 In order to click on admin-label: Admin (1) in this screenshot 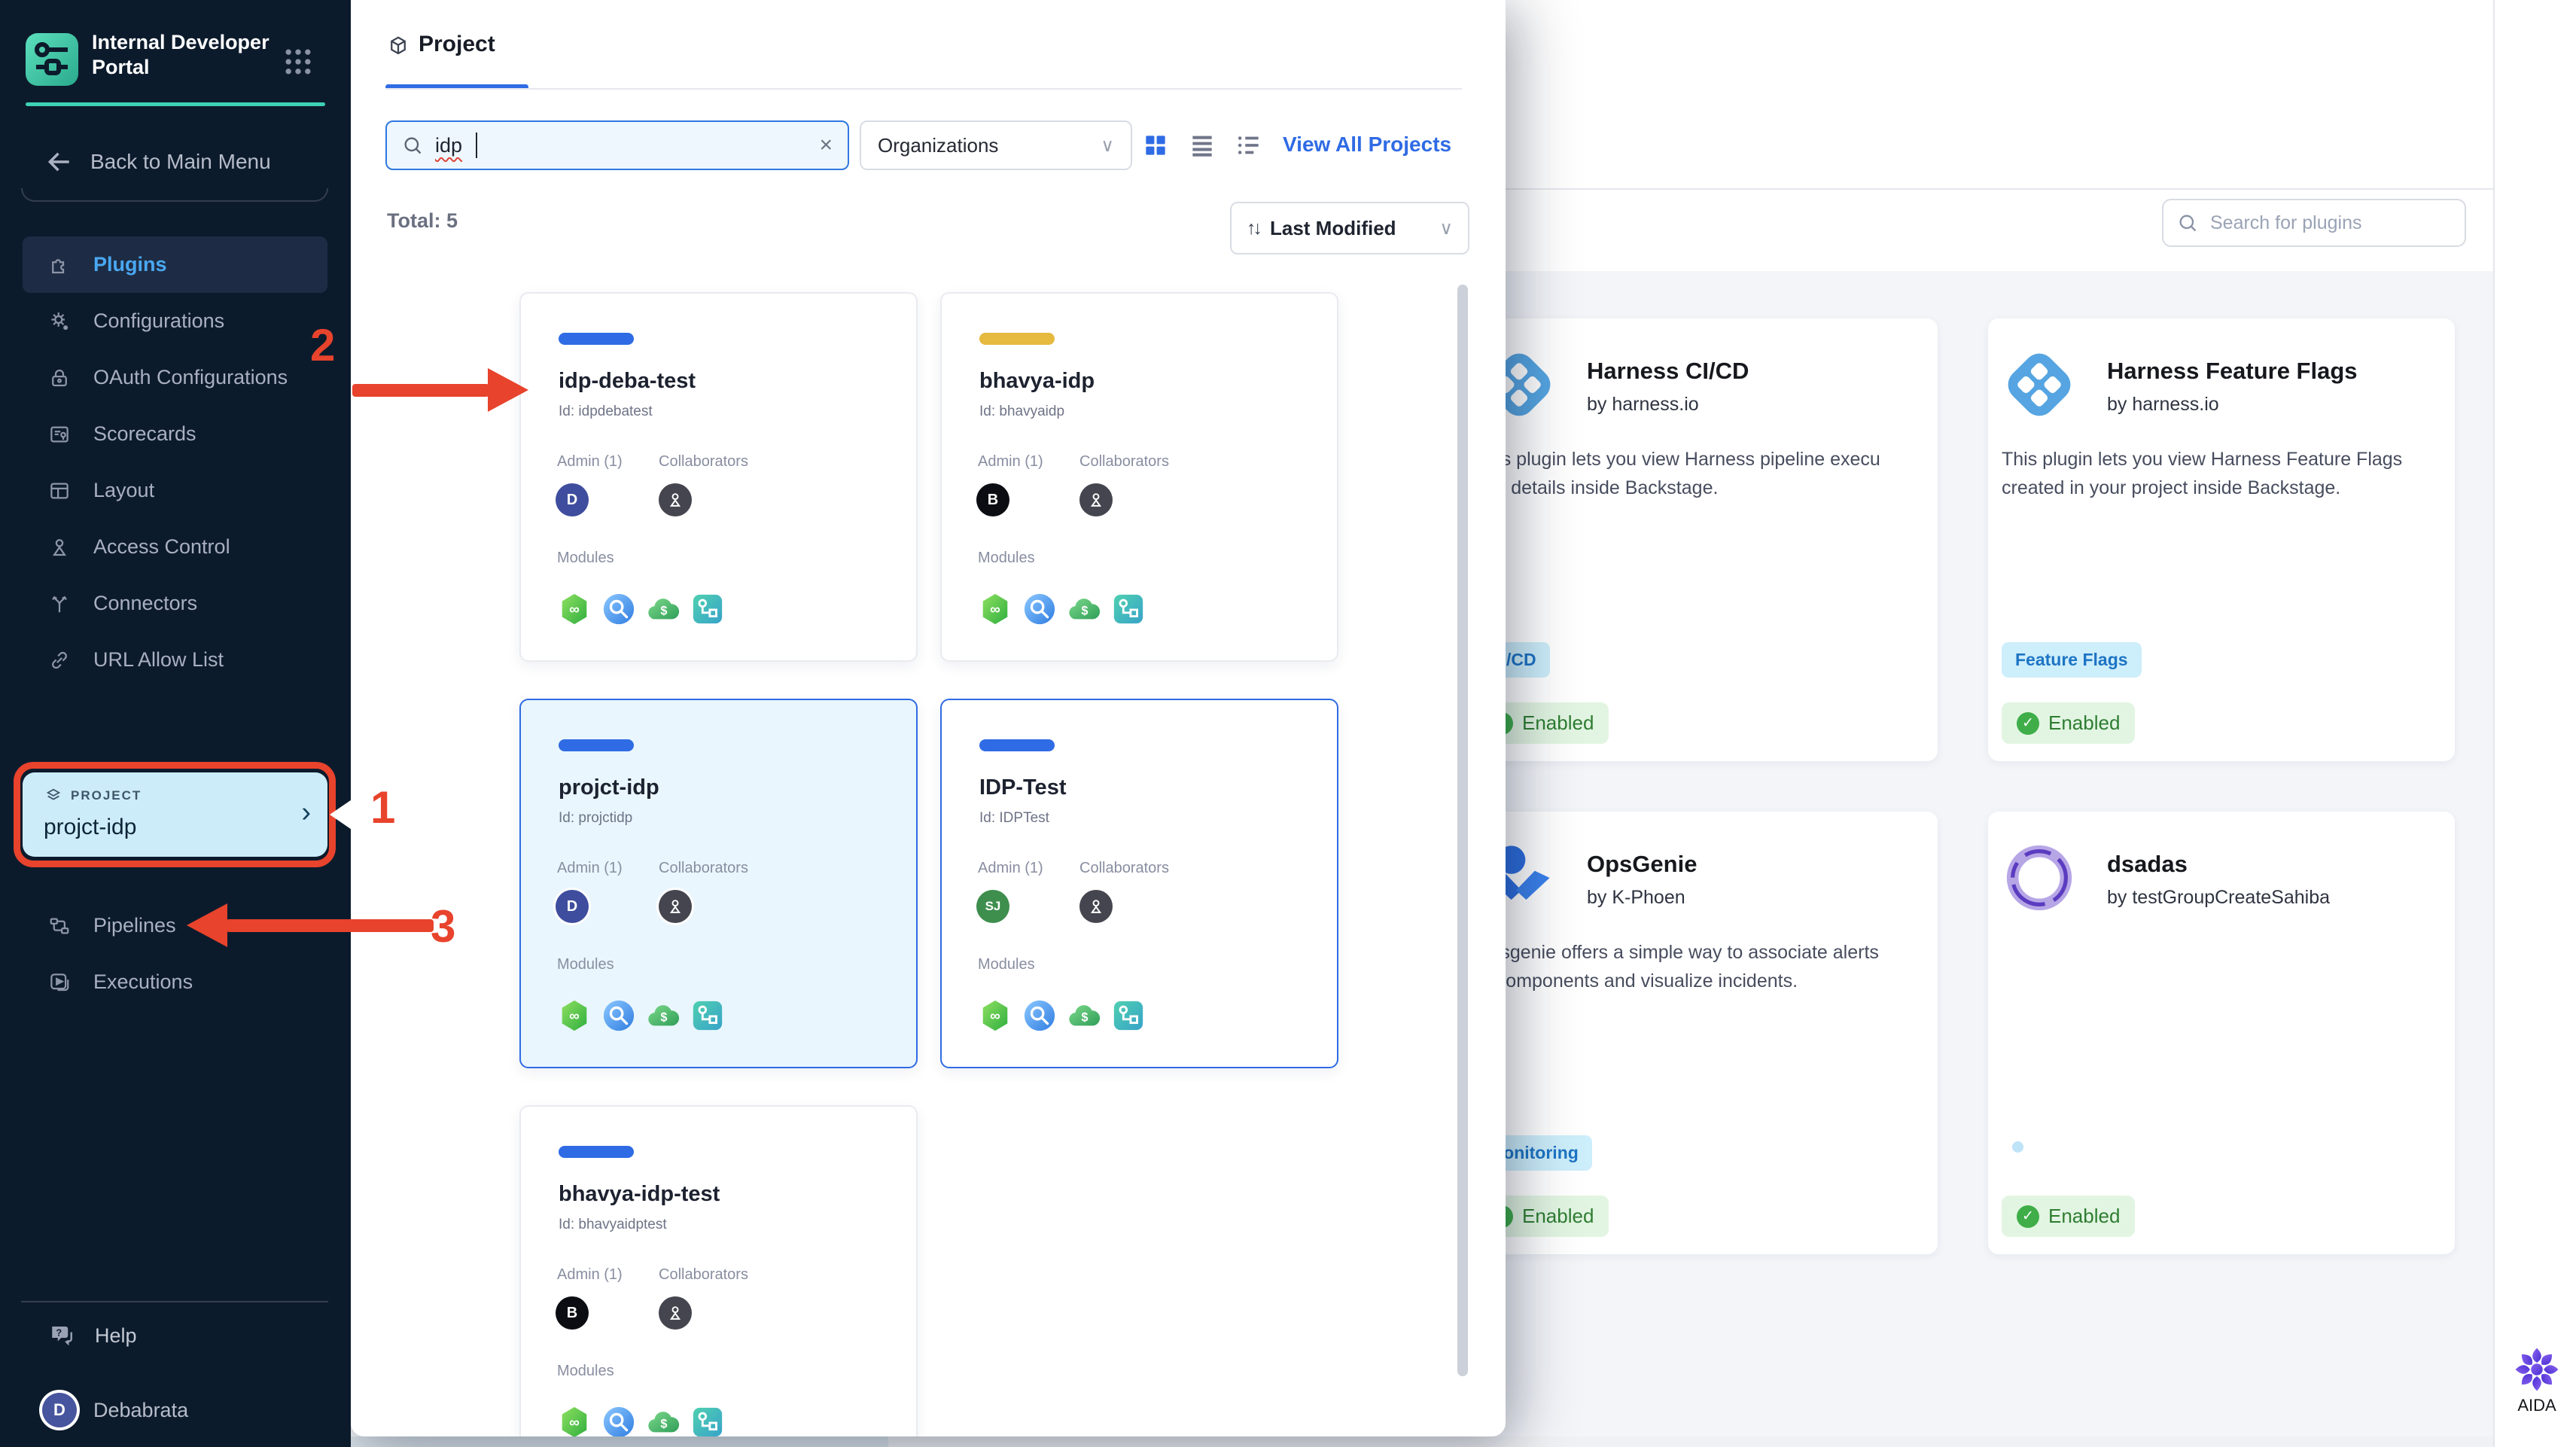, I will do `click(590, 868)`.